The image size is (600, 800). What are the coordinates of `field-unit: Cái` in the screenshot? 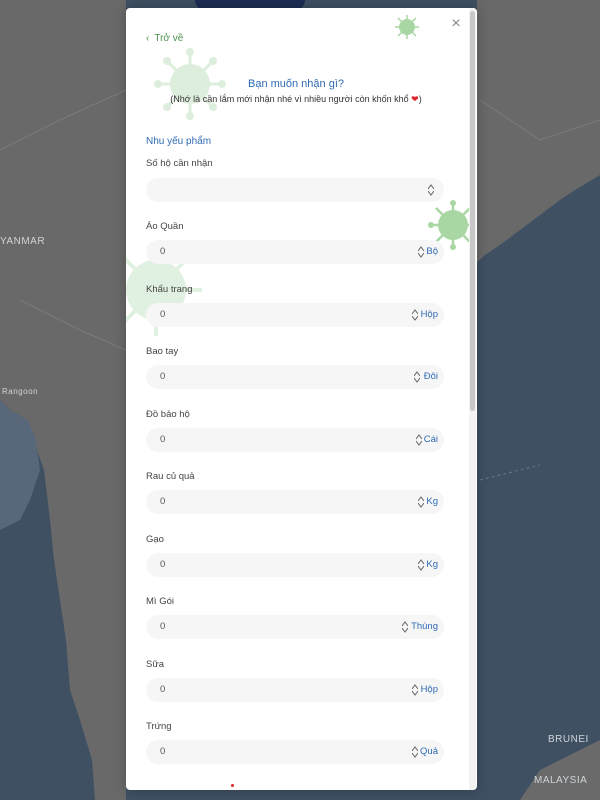 It's located at (430, 439).